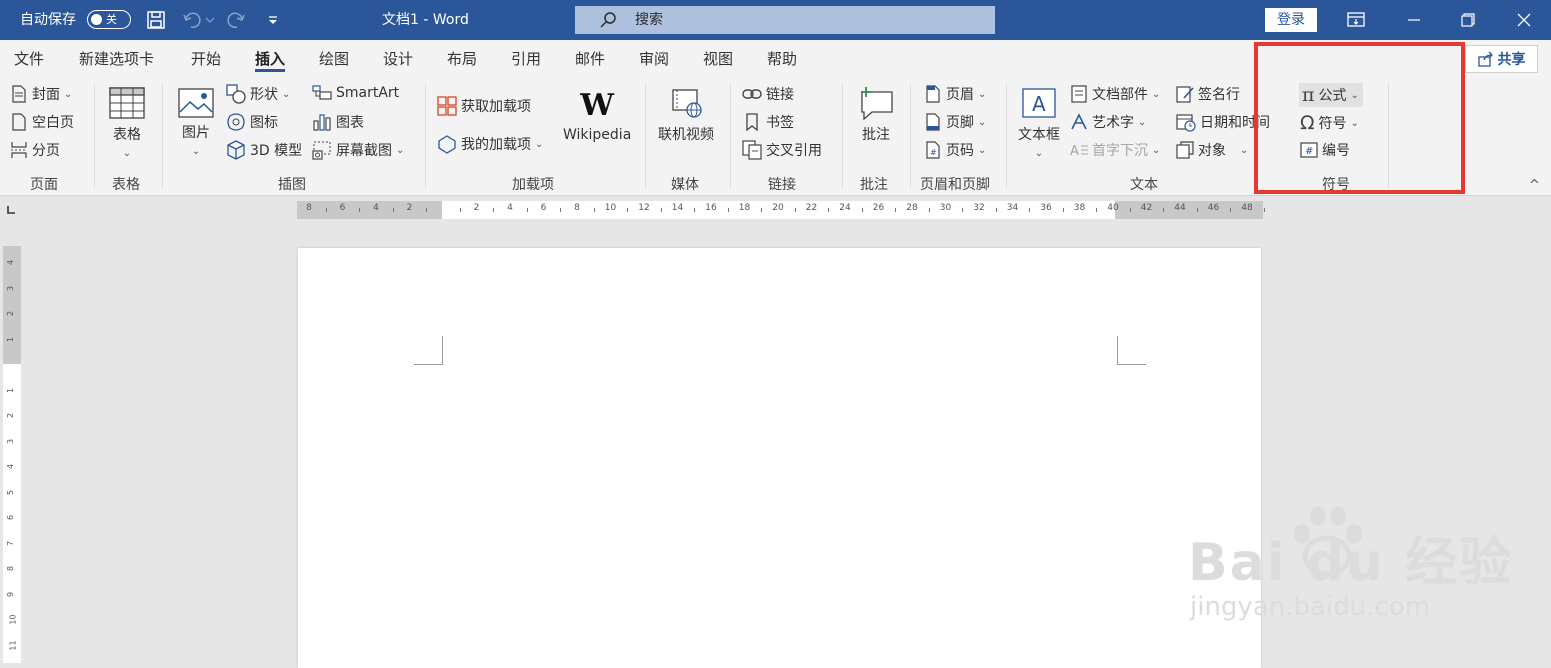  What do you see at coordinates (876, 115) in the screenshot?
I see `comment-button: 批注` at bounding box center [876, 115].